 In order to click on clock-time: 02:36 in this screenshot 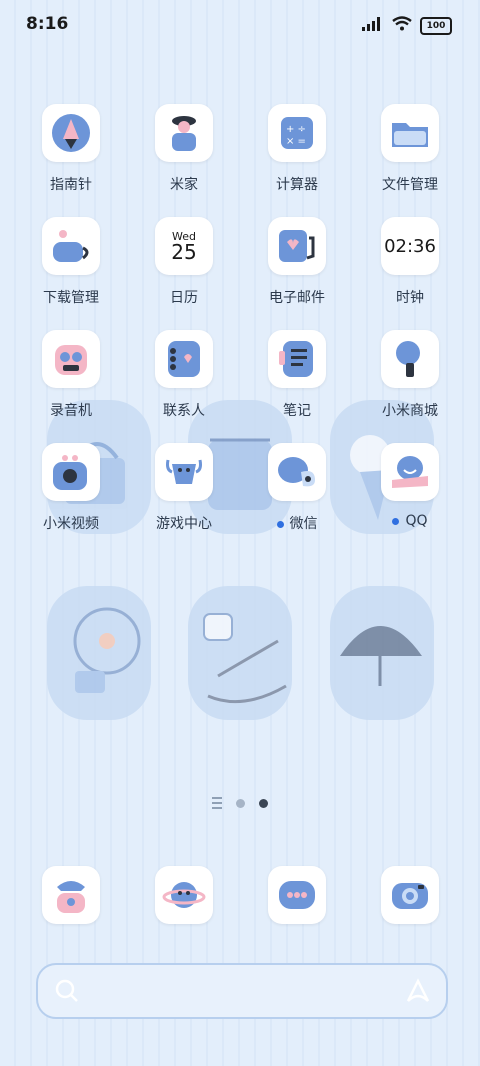, I will do `click(410, 246)`.